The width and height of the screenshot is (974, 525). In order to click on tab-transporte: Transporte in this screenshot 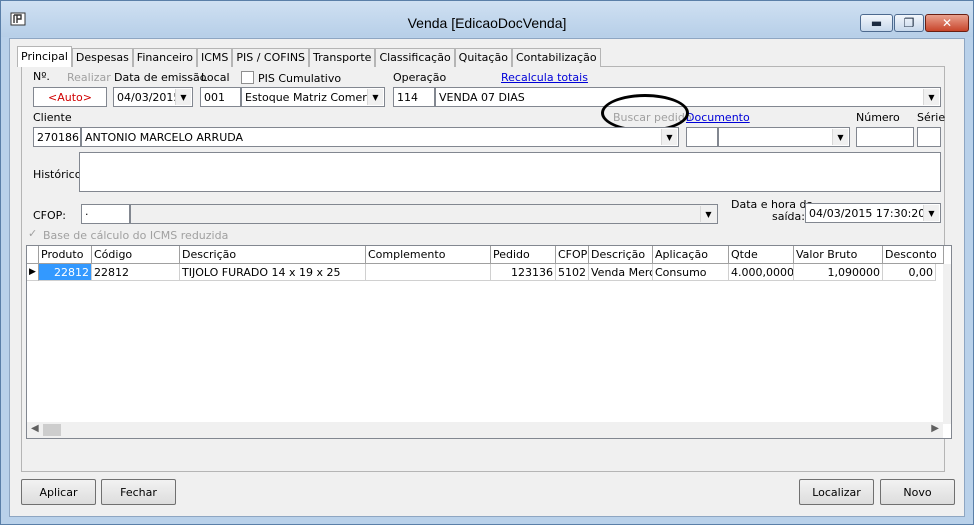, I will do `click(342, 57)`.